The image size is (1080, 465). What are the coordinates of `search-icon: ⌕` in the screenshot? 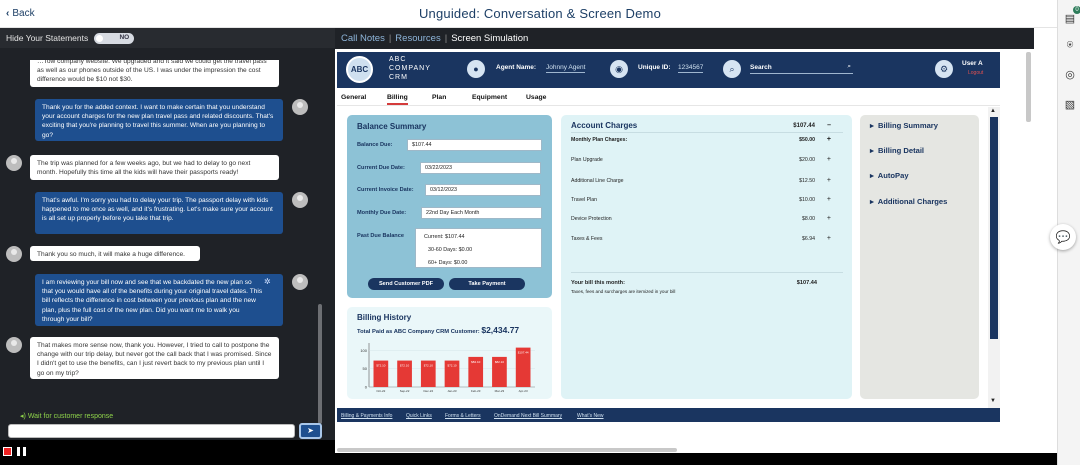 It's located at (732, 69).